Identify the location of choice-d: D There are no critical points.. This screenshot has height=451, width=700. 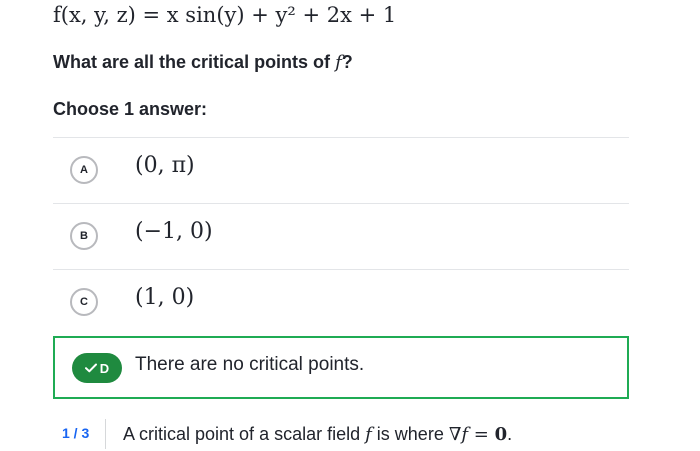
(341, 367).